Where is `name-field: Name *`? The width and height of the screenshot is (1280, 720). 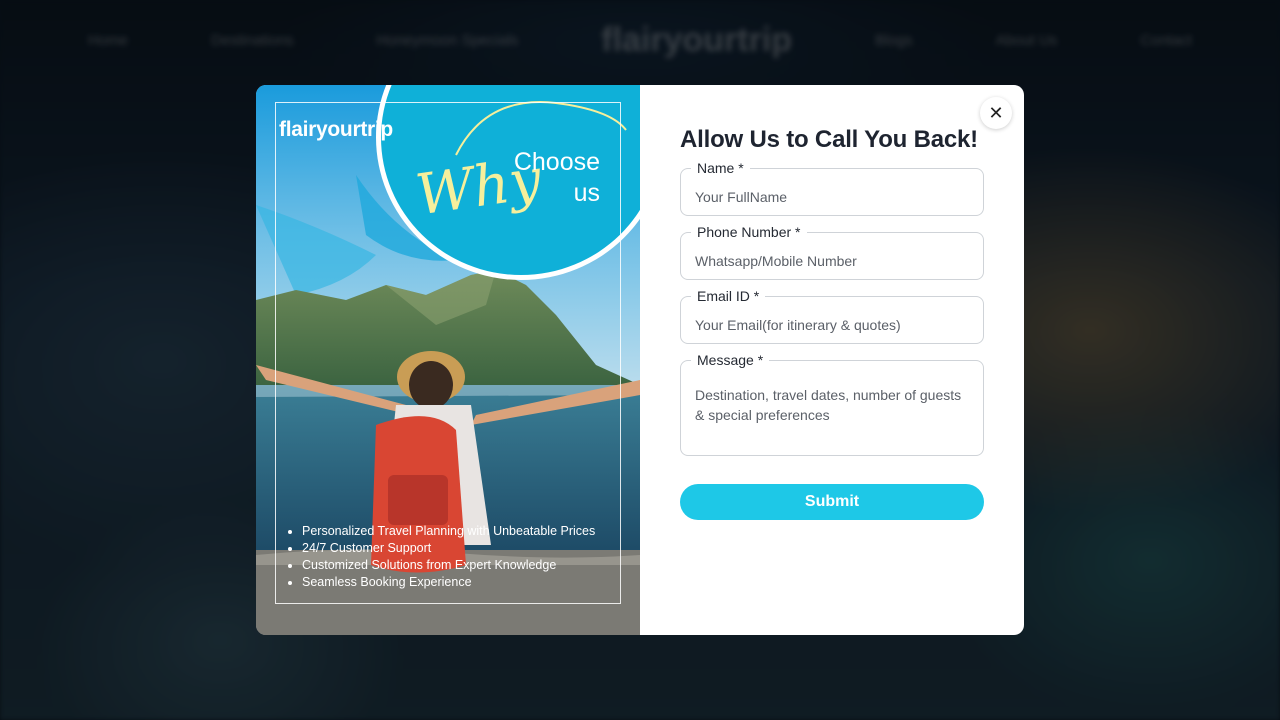 name-field: Name * is located at coordinates (832, 187).